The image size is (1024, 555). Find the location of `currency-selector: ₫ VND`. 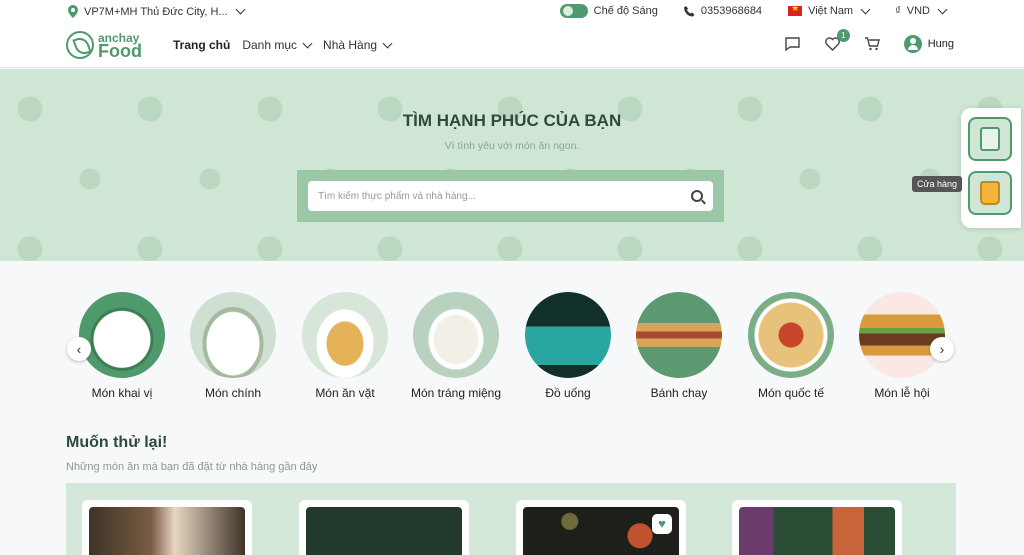

currency-selector: ₫ VND is located at coordinates (921, 10).